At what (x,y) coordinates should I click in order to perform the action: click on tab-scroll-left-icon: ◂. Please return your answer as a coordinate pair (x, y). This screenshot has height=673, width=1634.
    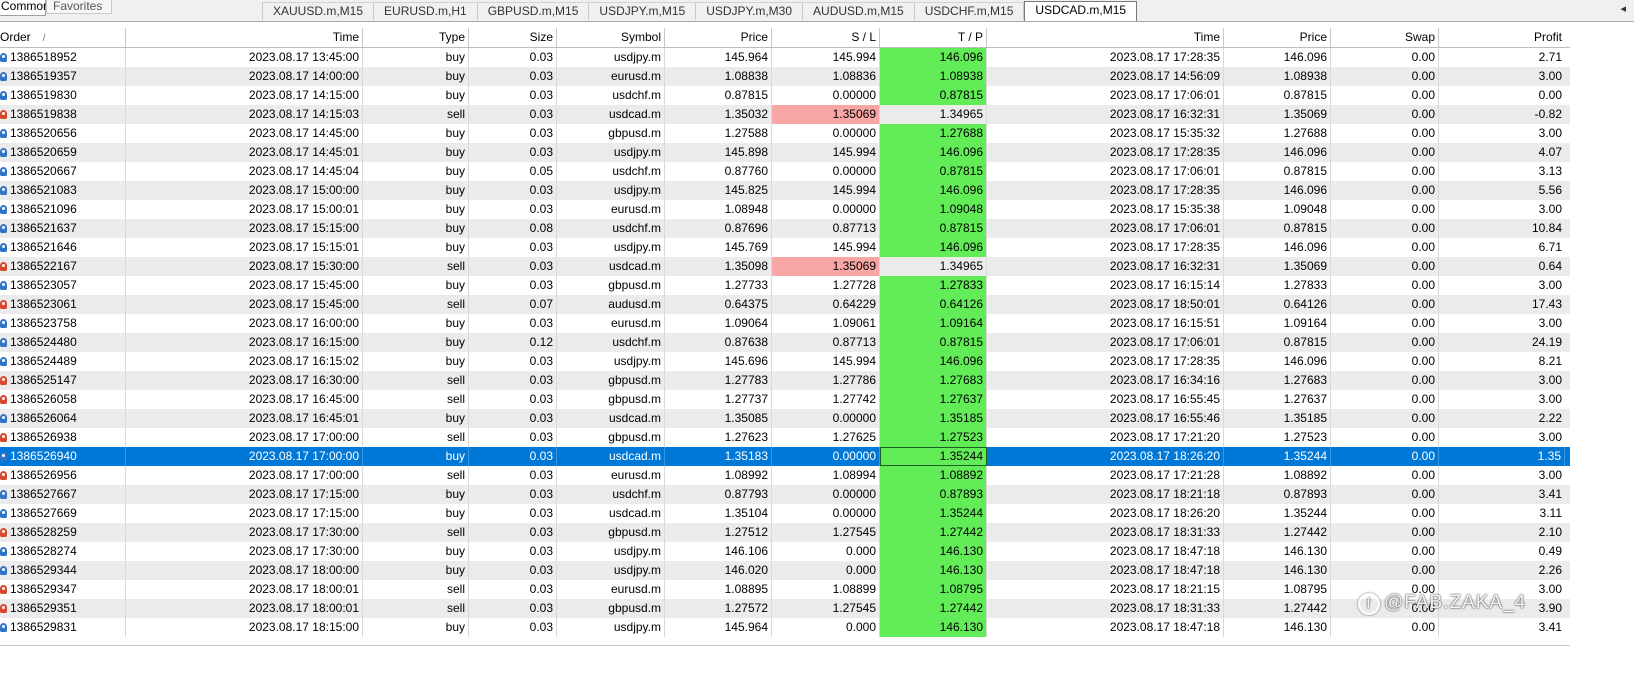
    Looking at the image, I should click on (1623, 8).